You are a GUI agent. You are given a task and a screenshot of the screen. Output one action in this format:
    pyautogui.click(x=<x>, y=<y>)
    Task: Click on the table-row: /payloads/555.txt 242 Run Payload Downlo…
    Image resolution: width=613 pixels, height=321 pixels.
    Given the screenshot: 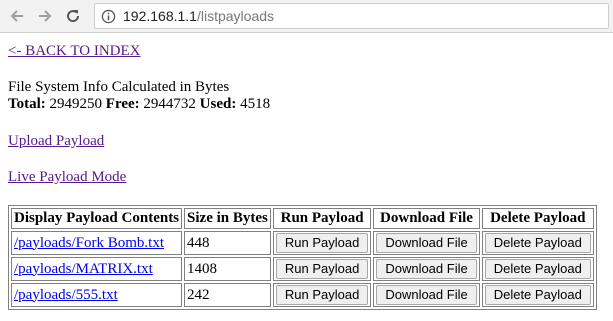 What is the action you would take?
    pyautogui.click(x=302, y=295)
    